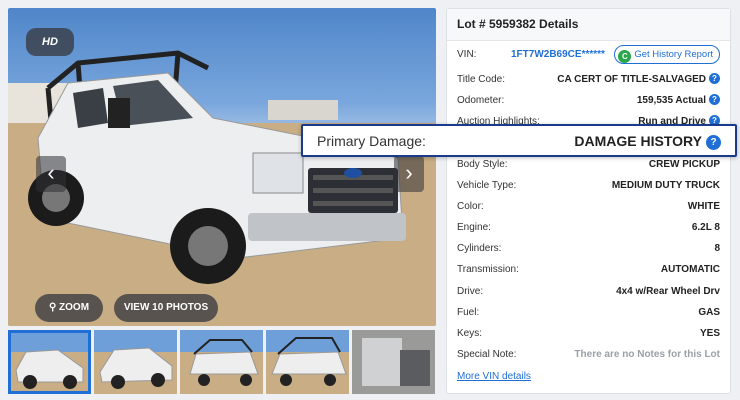 This screenshot has width=740, height=400. I want to click on detail-value-text: CREW PICKUP, so click(684, 164).